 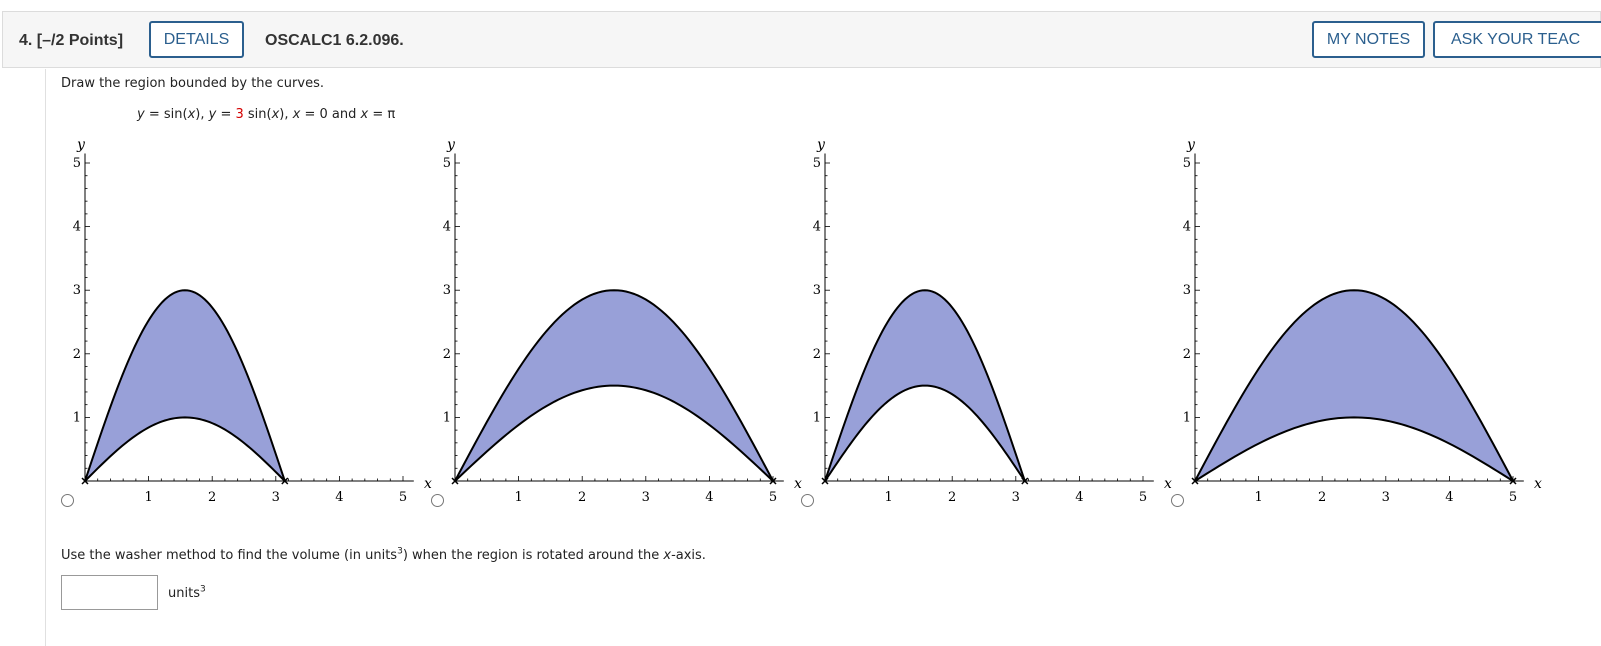 I want to click on my-notes-button: MY NOTES, so click(x=1368, y=39).